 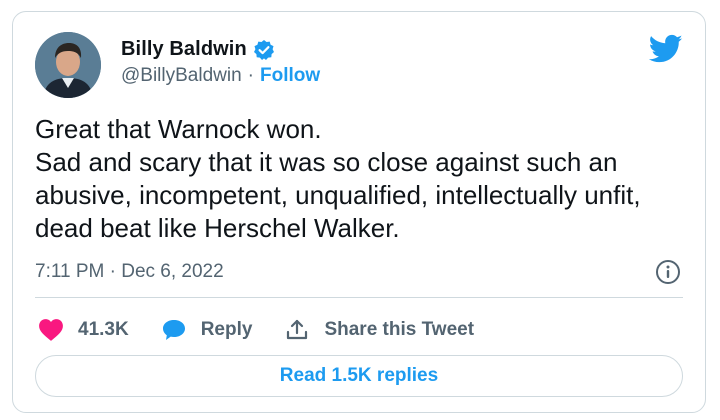 I want to click on author-name-row: Billy Baldwin, so click(x=198, y=49).